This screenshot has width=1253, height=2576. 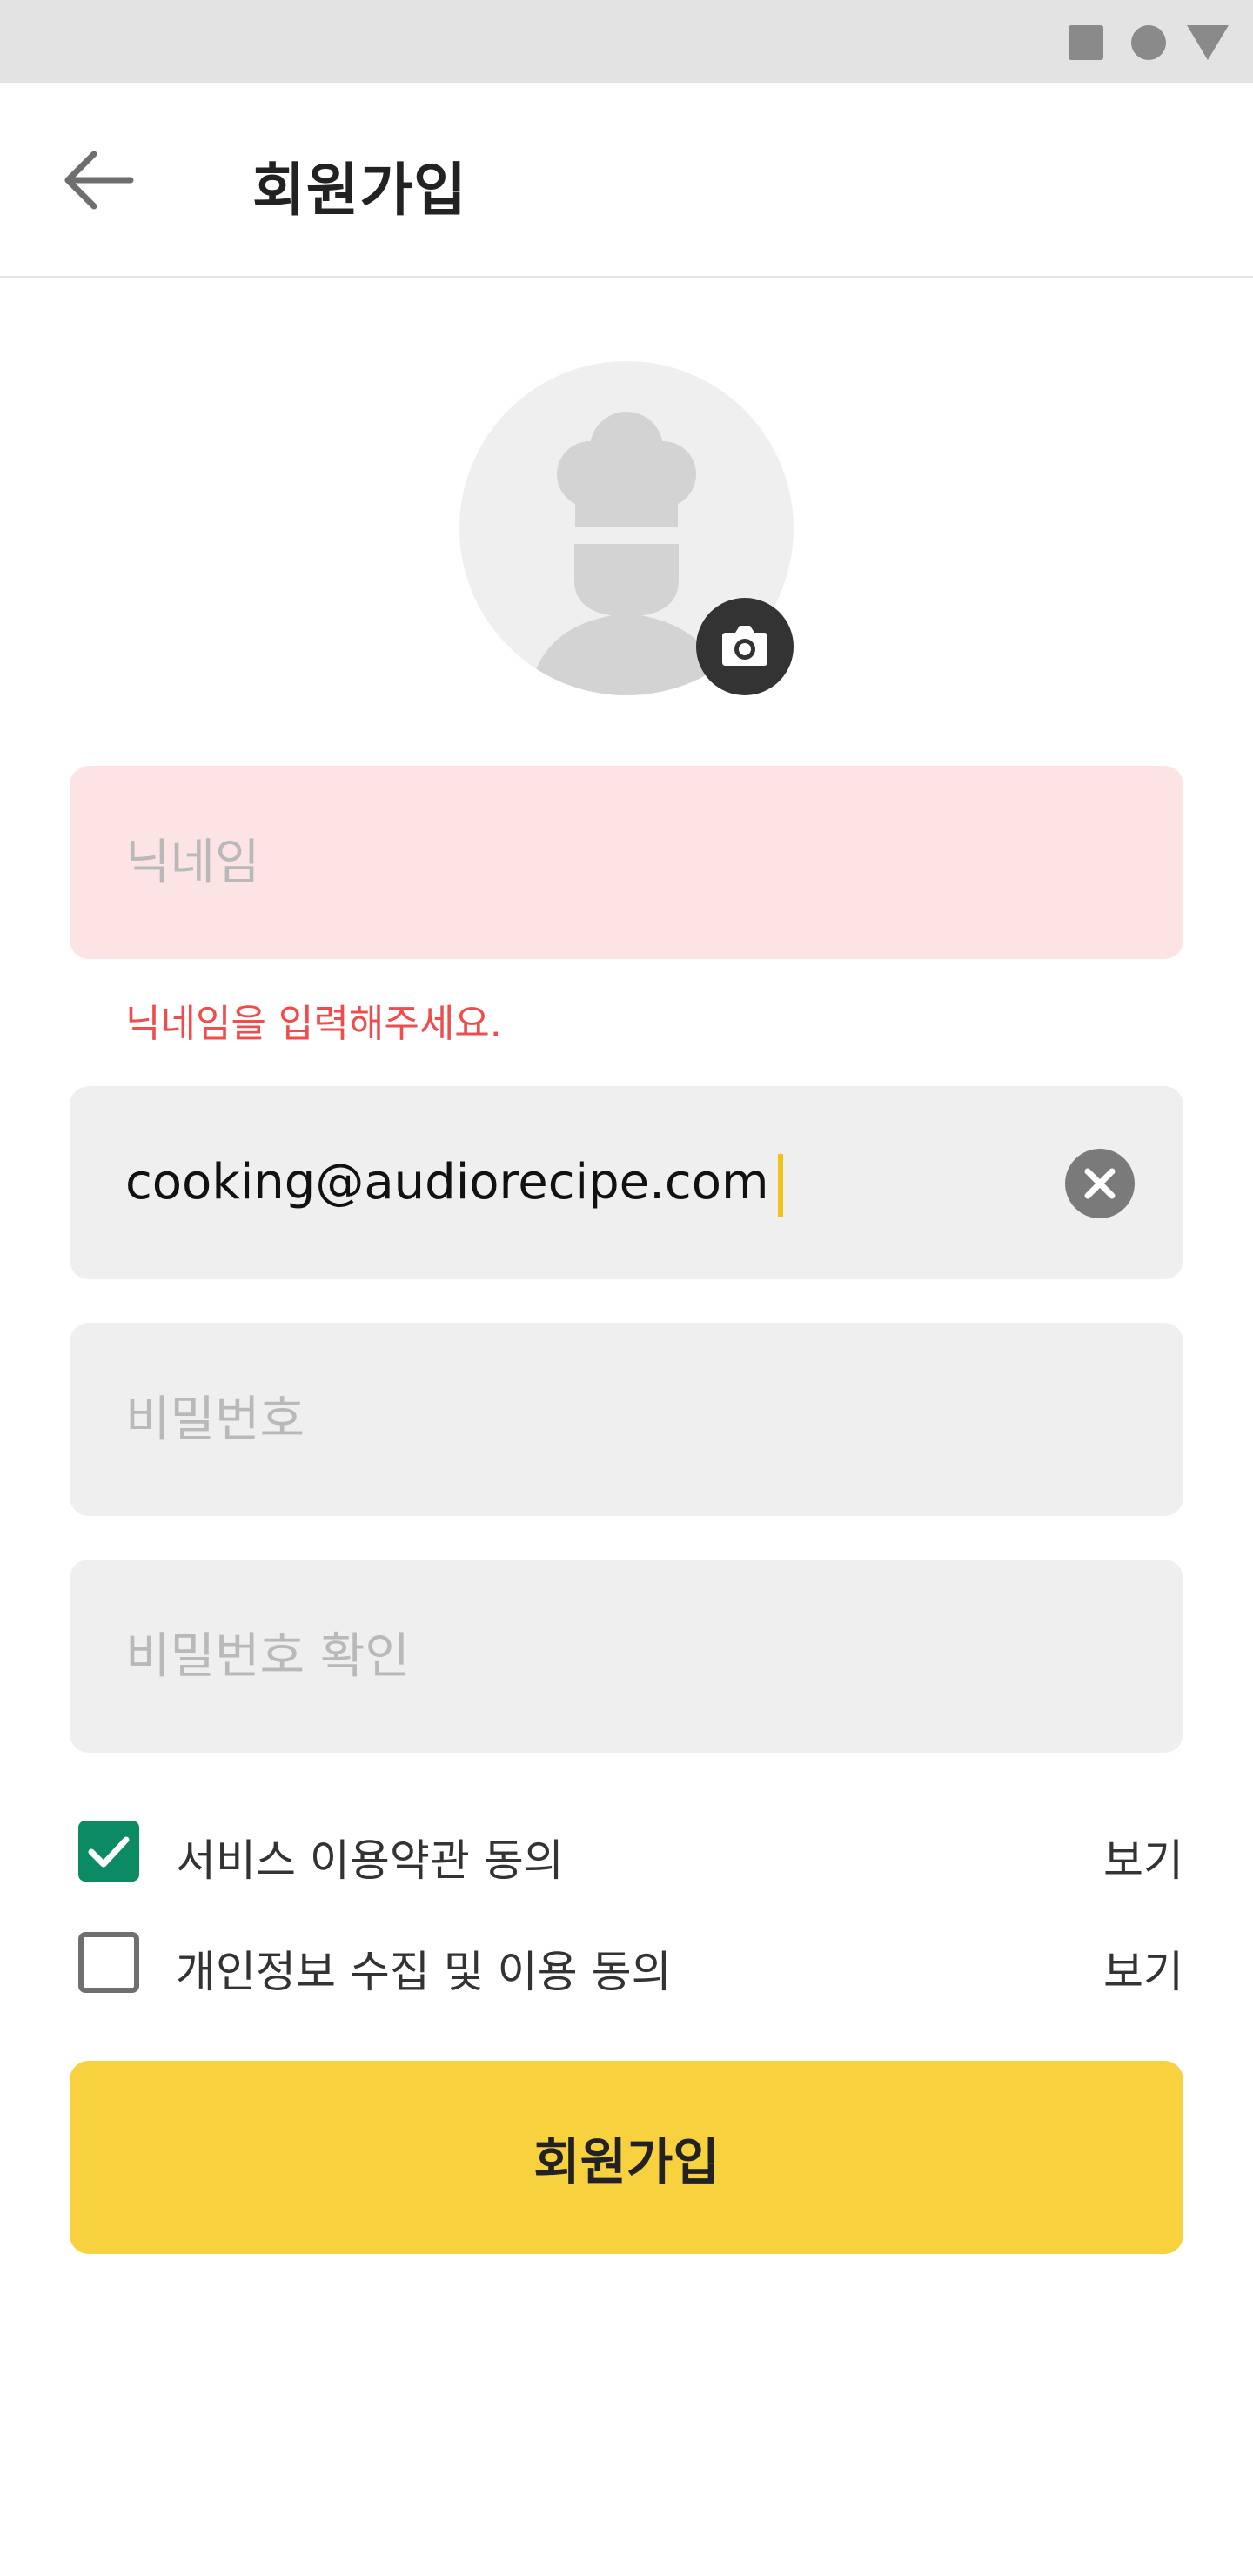 I want to click on circle-icon, so click(x=1148, y=43).